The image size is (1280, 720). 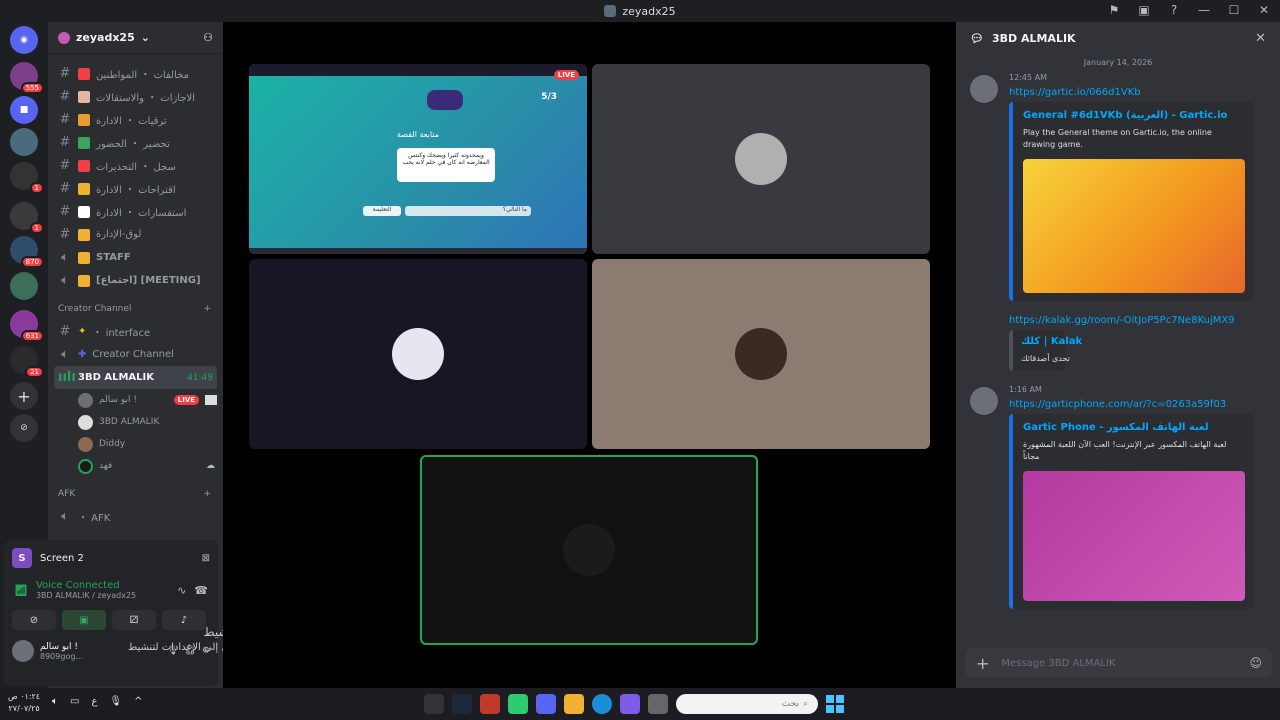 What do you see at coordinates (135, 73) in the screenshot?
I see `channel-item: # مخالفات ・ المواطنين` at bounding box center [135, 73].